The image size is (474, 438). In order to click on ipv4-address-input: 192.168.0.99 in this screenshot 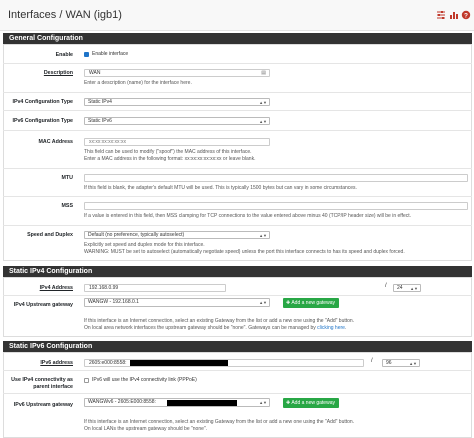, I will do `click(155, 288)`.